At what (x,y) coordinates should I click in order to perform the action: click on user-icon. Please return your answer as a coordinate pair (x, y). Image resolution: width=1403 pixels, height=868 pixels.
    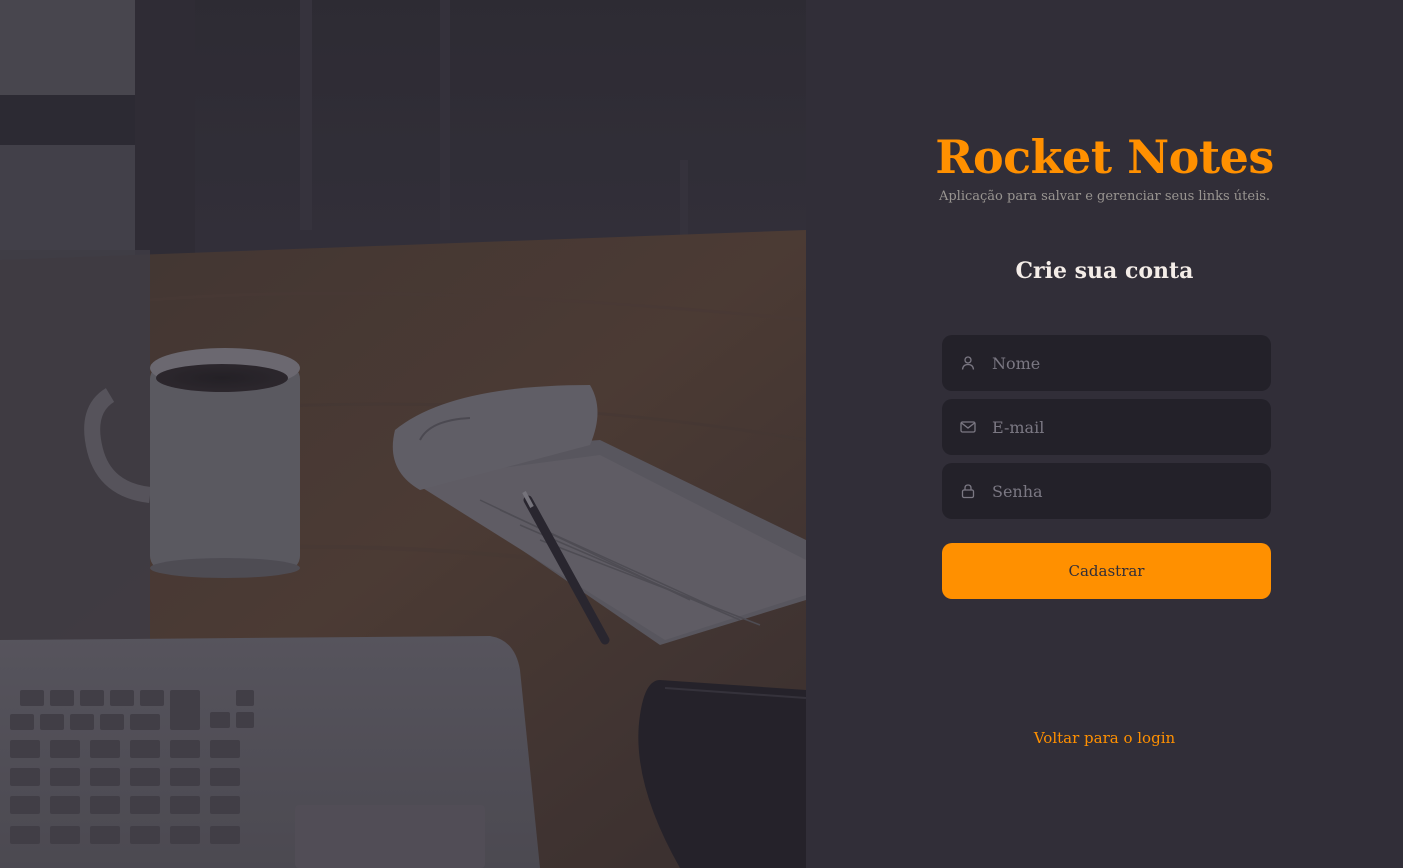
    Looking at the image, I should click on (968, 363).